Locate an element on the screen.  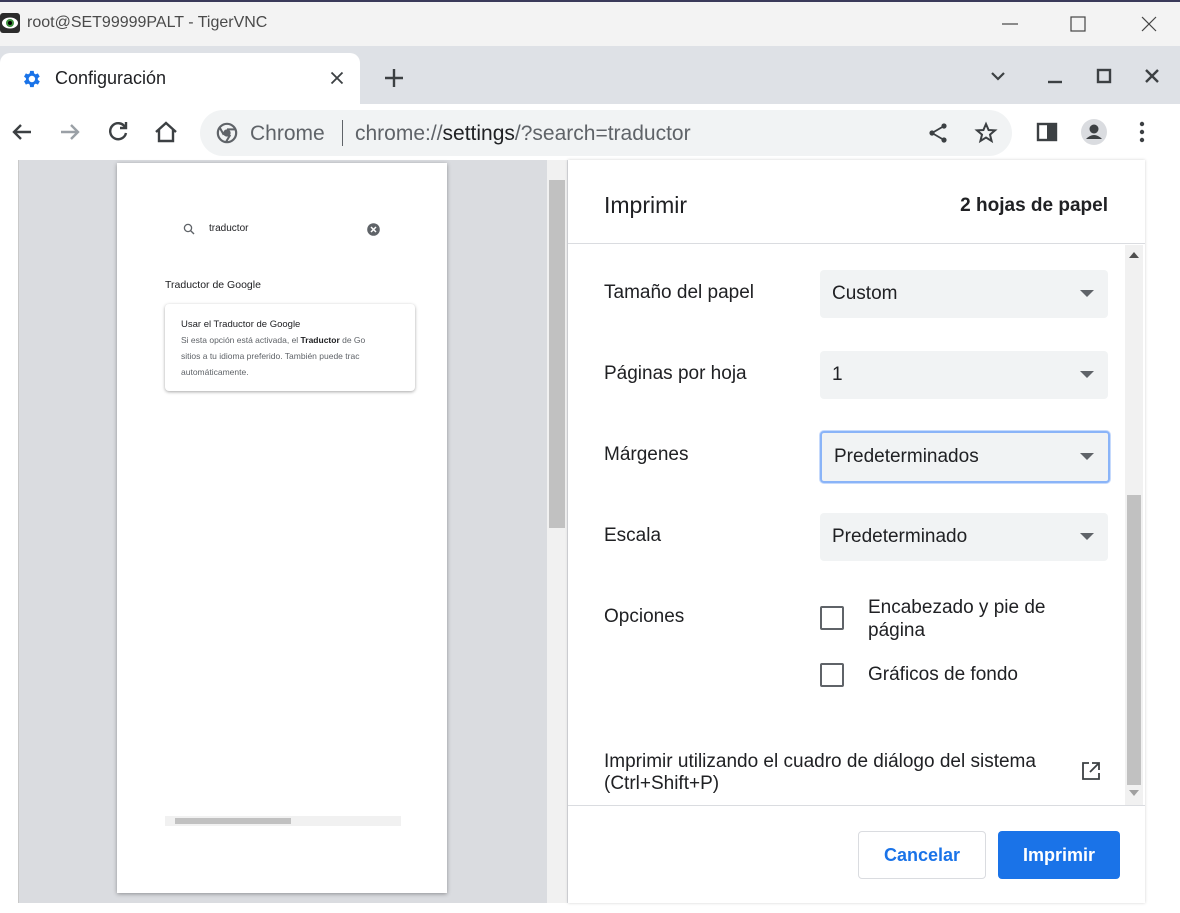
margins-value: Predeterminados is located at coordinates (906, 456).